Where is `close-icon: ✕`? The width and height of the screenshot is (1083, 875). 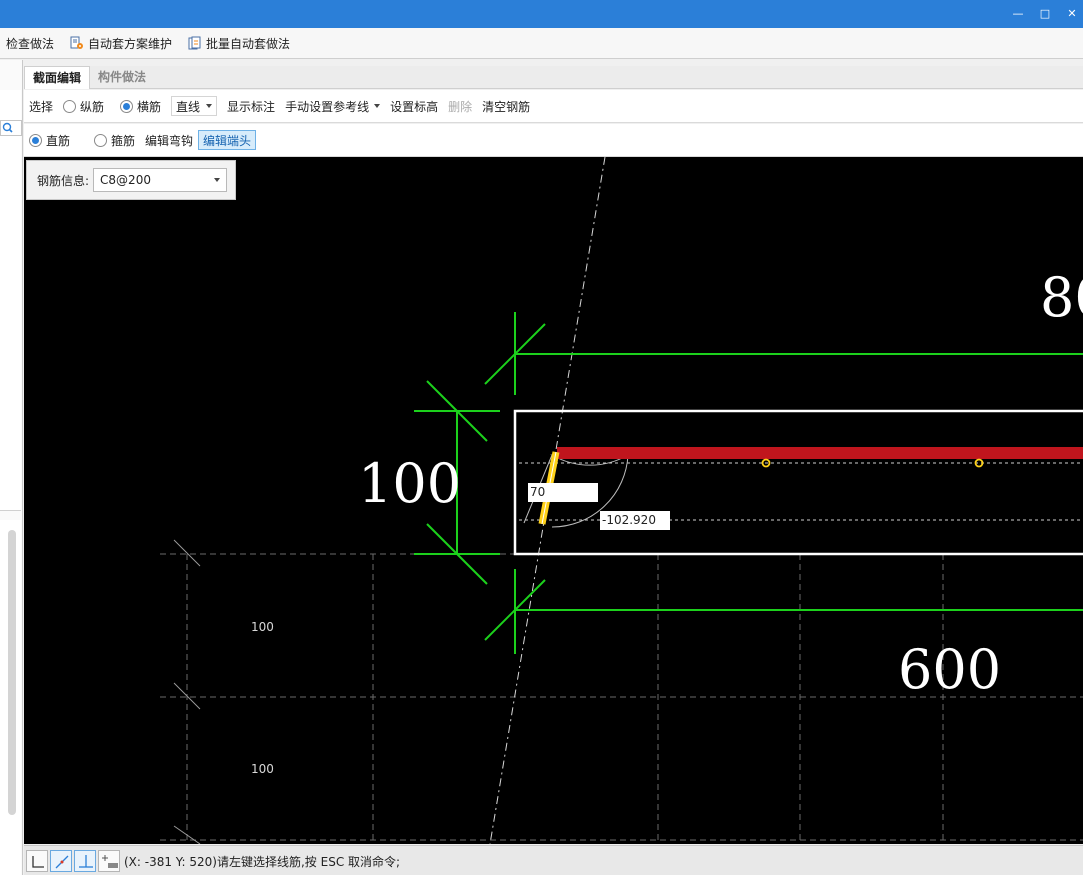
close-icon: ✕ is located at coordinates (1070, 14).